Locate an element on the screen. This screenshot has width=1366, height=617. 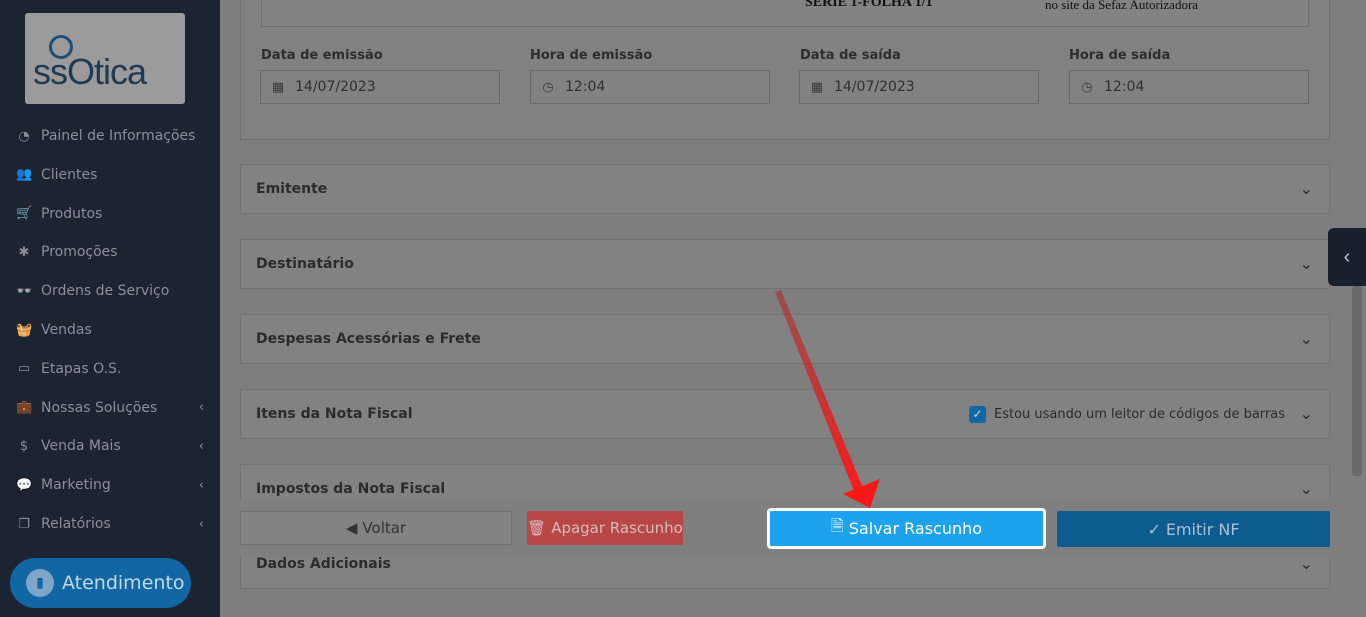
atendimento-label: Atendimento is located at coordinates (123, 583).